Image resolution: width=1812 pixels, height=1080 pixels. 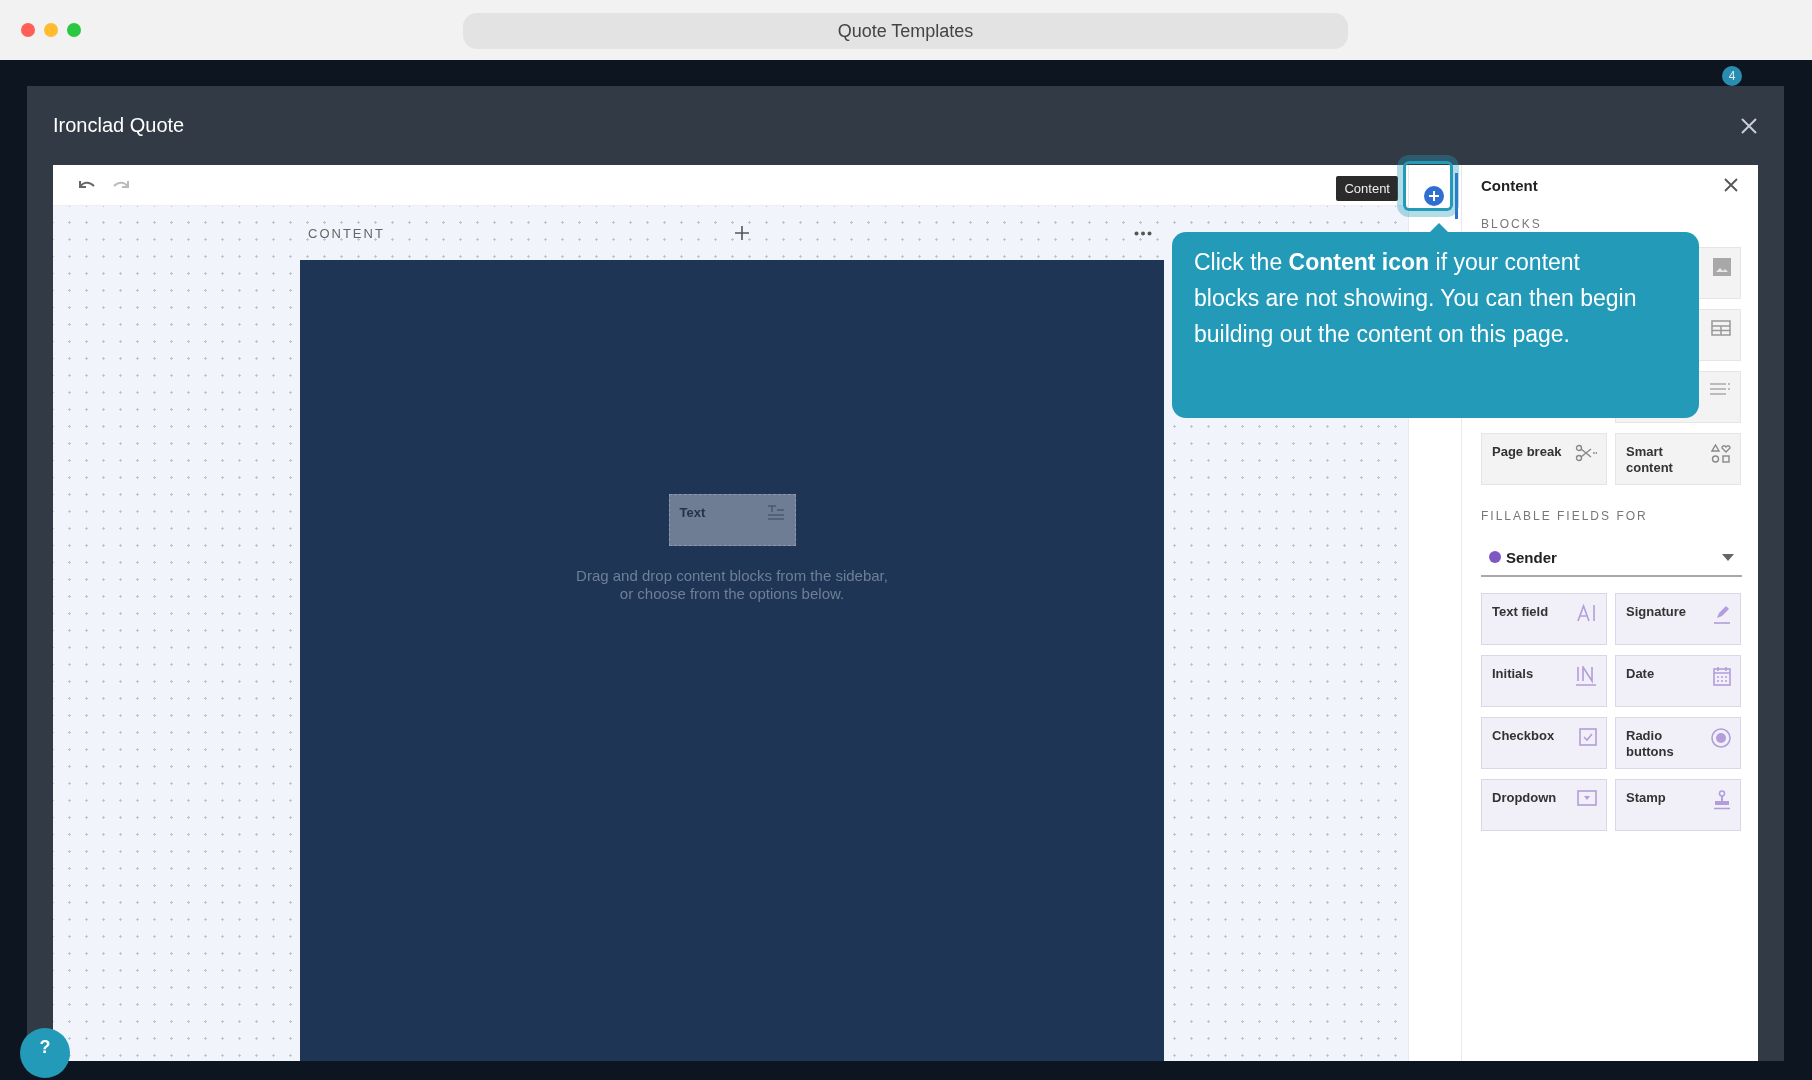 What do you see at coordinates (1509, 185) in the screenshot?
I see `panel-title: Content` at bounding box center [1509, 185].